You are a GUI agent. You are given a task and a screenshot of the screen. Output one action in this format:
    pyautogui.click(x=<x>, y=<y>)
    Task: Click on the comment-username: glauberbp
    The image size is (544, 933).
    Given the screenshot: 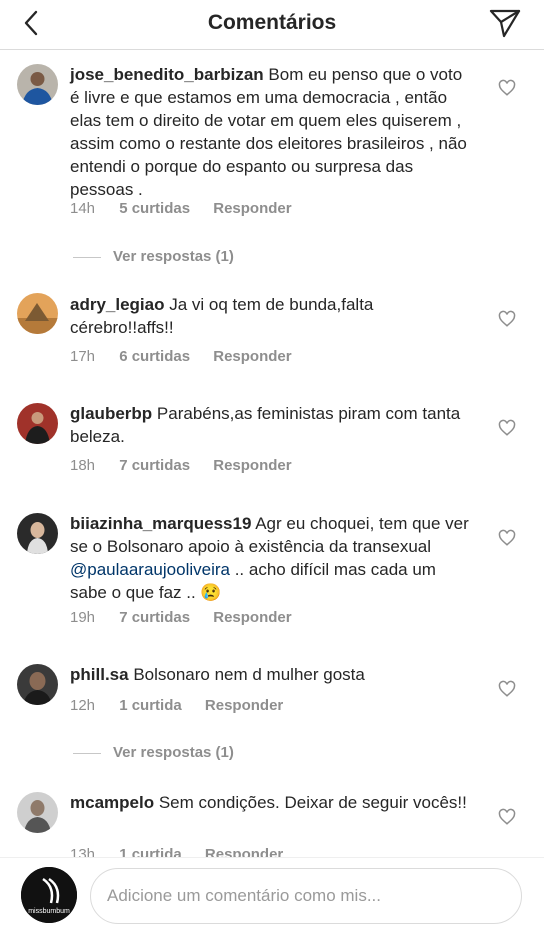 What is the action you would take?
    pyautogui.click(x=111, y=413)
    